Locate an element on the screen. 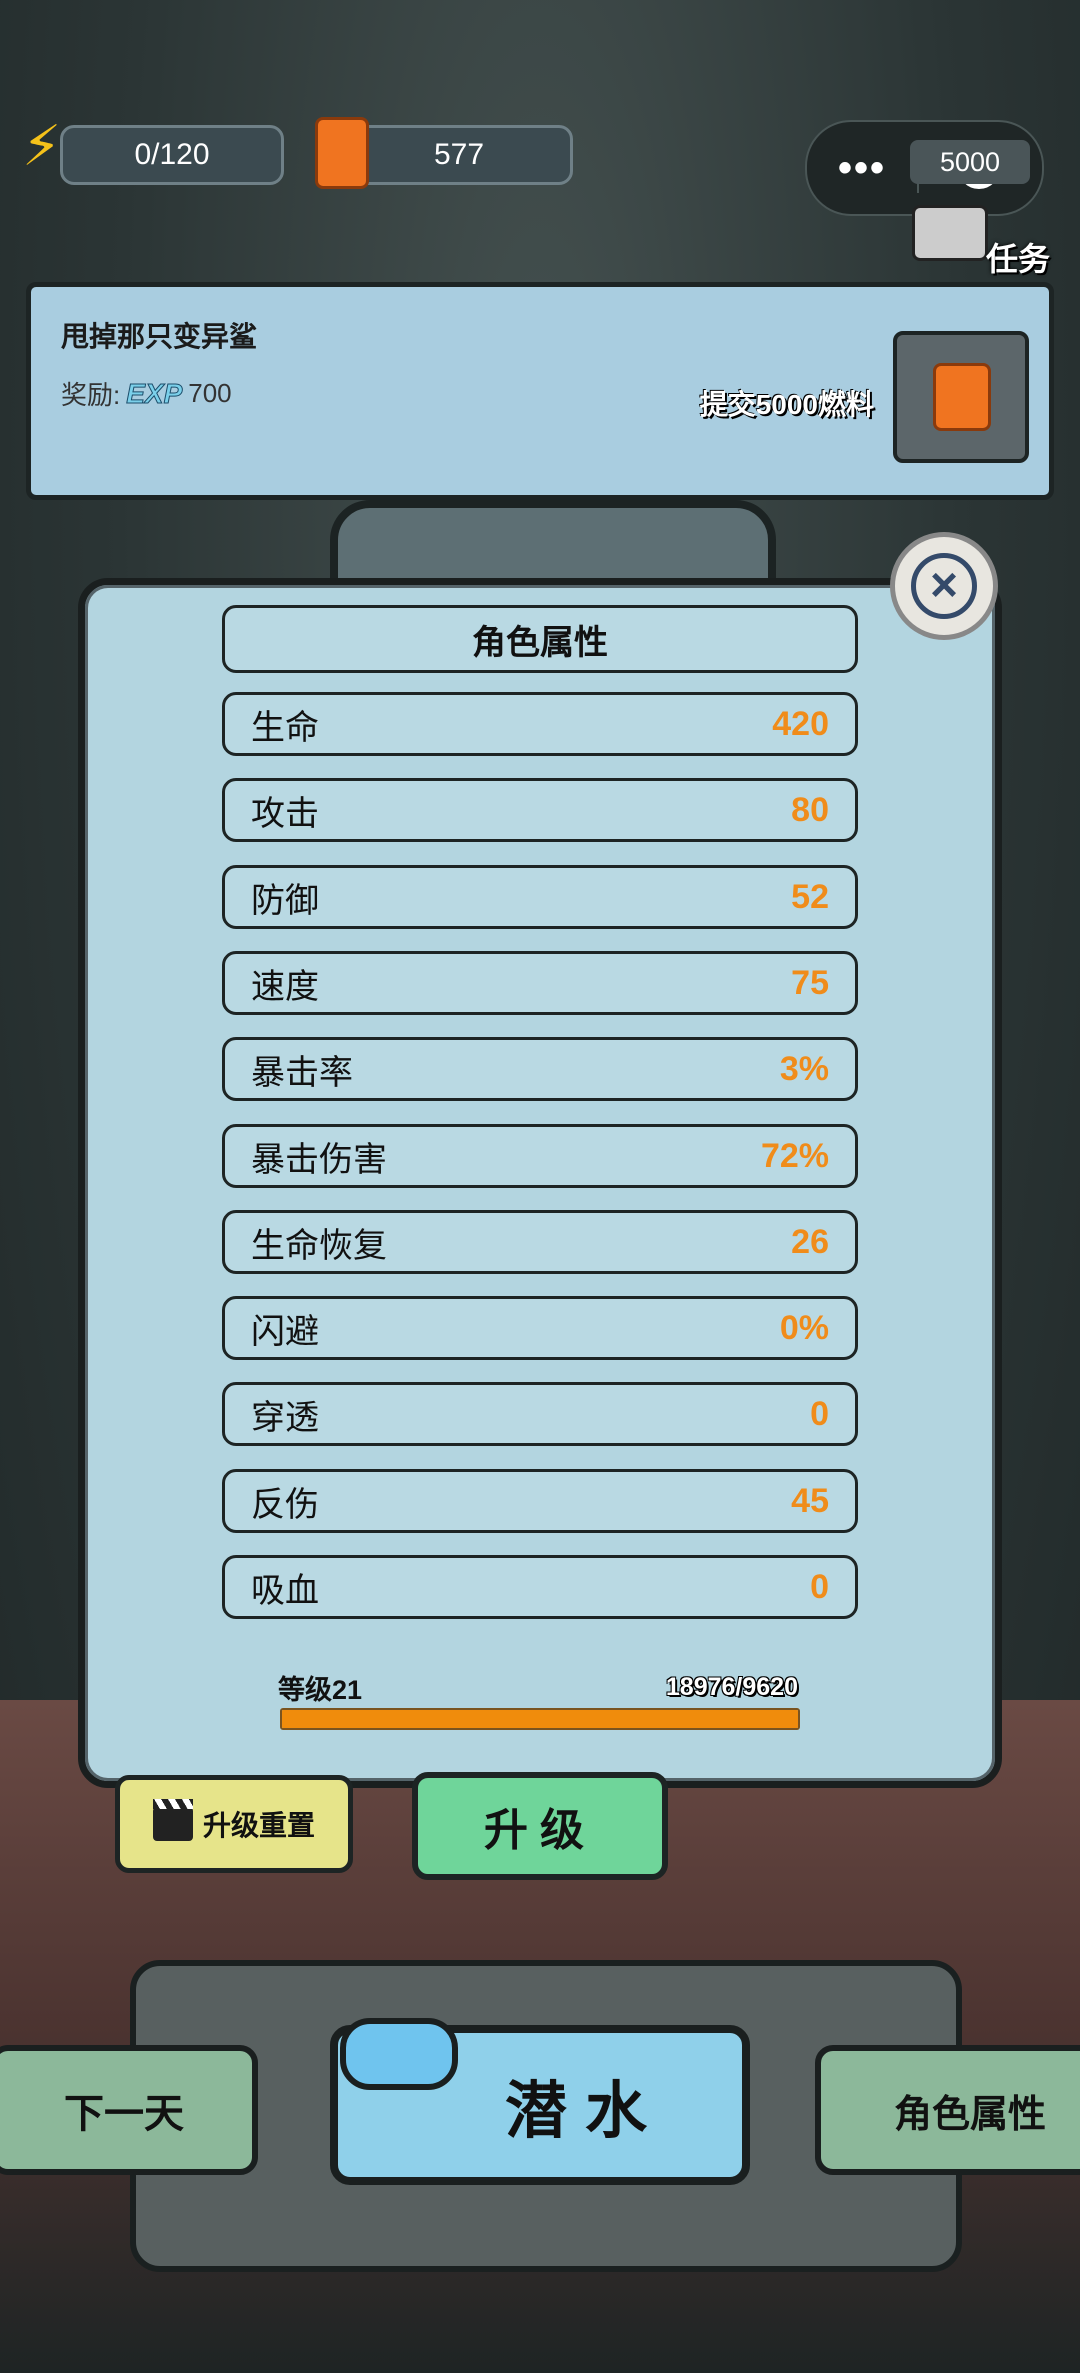 The width and height of the screenshot is (1080, 2373). stat-value: 0% is located at coordinates (804, 1327).